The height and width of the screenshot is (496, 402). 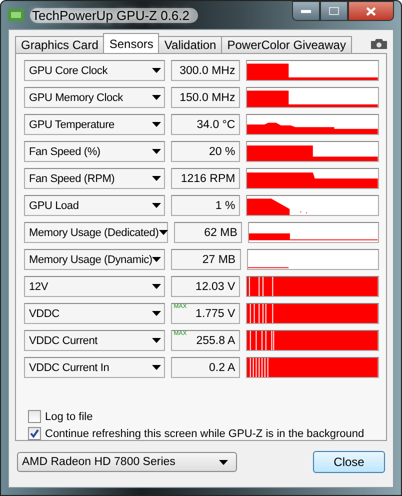 I want to click on sensor-value: 62 MB, so click(x=208, y=232).